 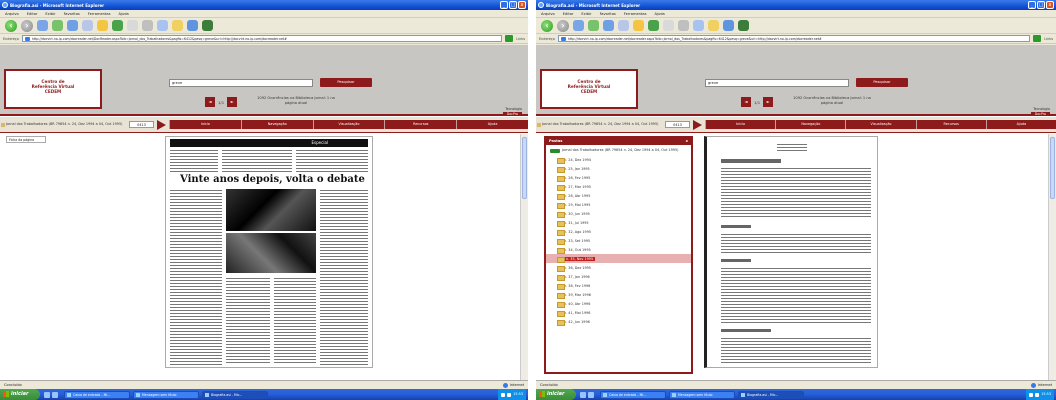 What do you see at coordinates (618, 159) in the screenshot?
I see `tree-item: n. 24, Dez 1994` at bounding box center [618, 159].